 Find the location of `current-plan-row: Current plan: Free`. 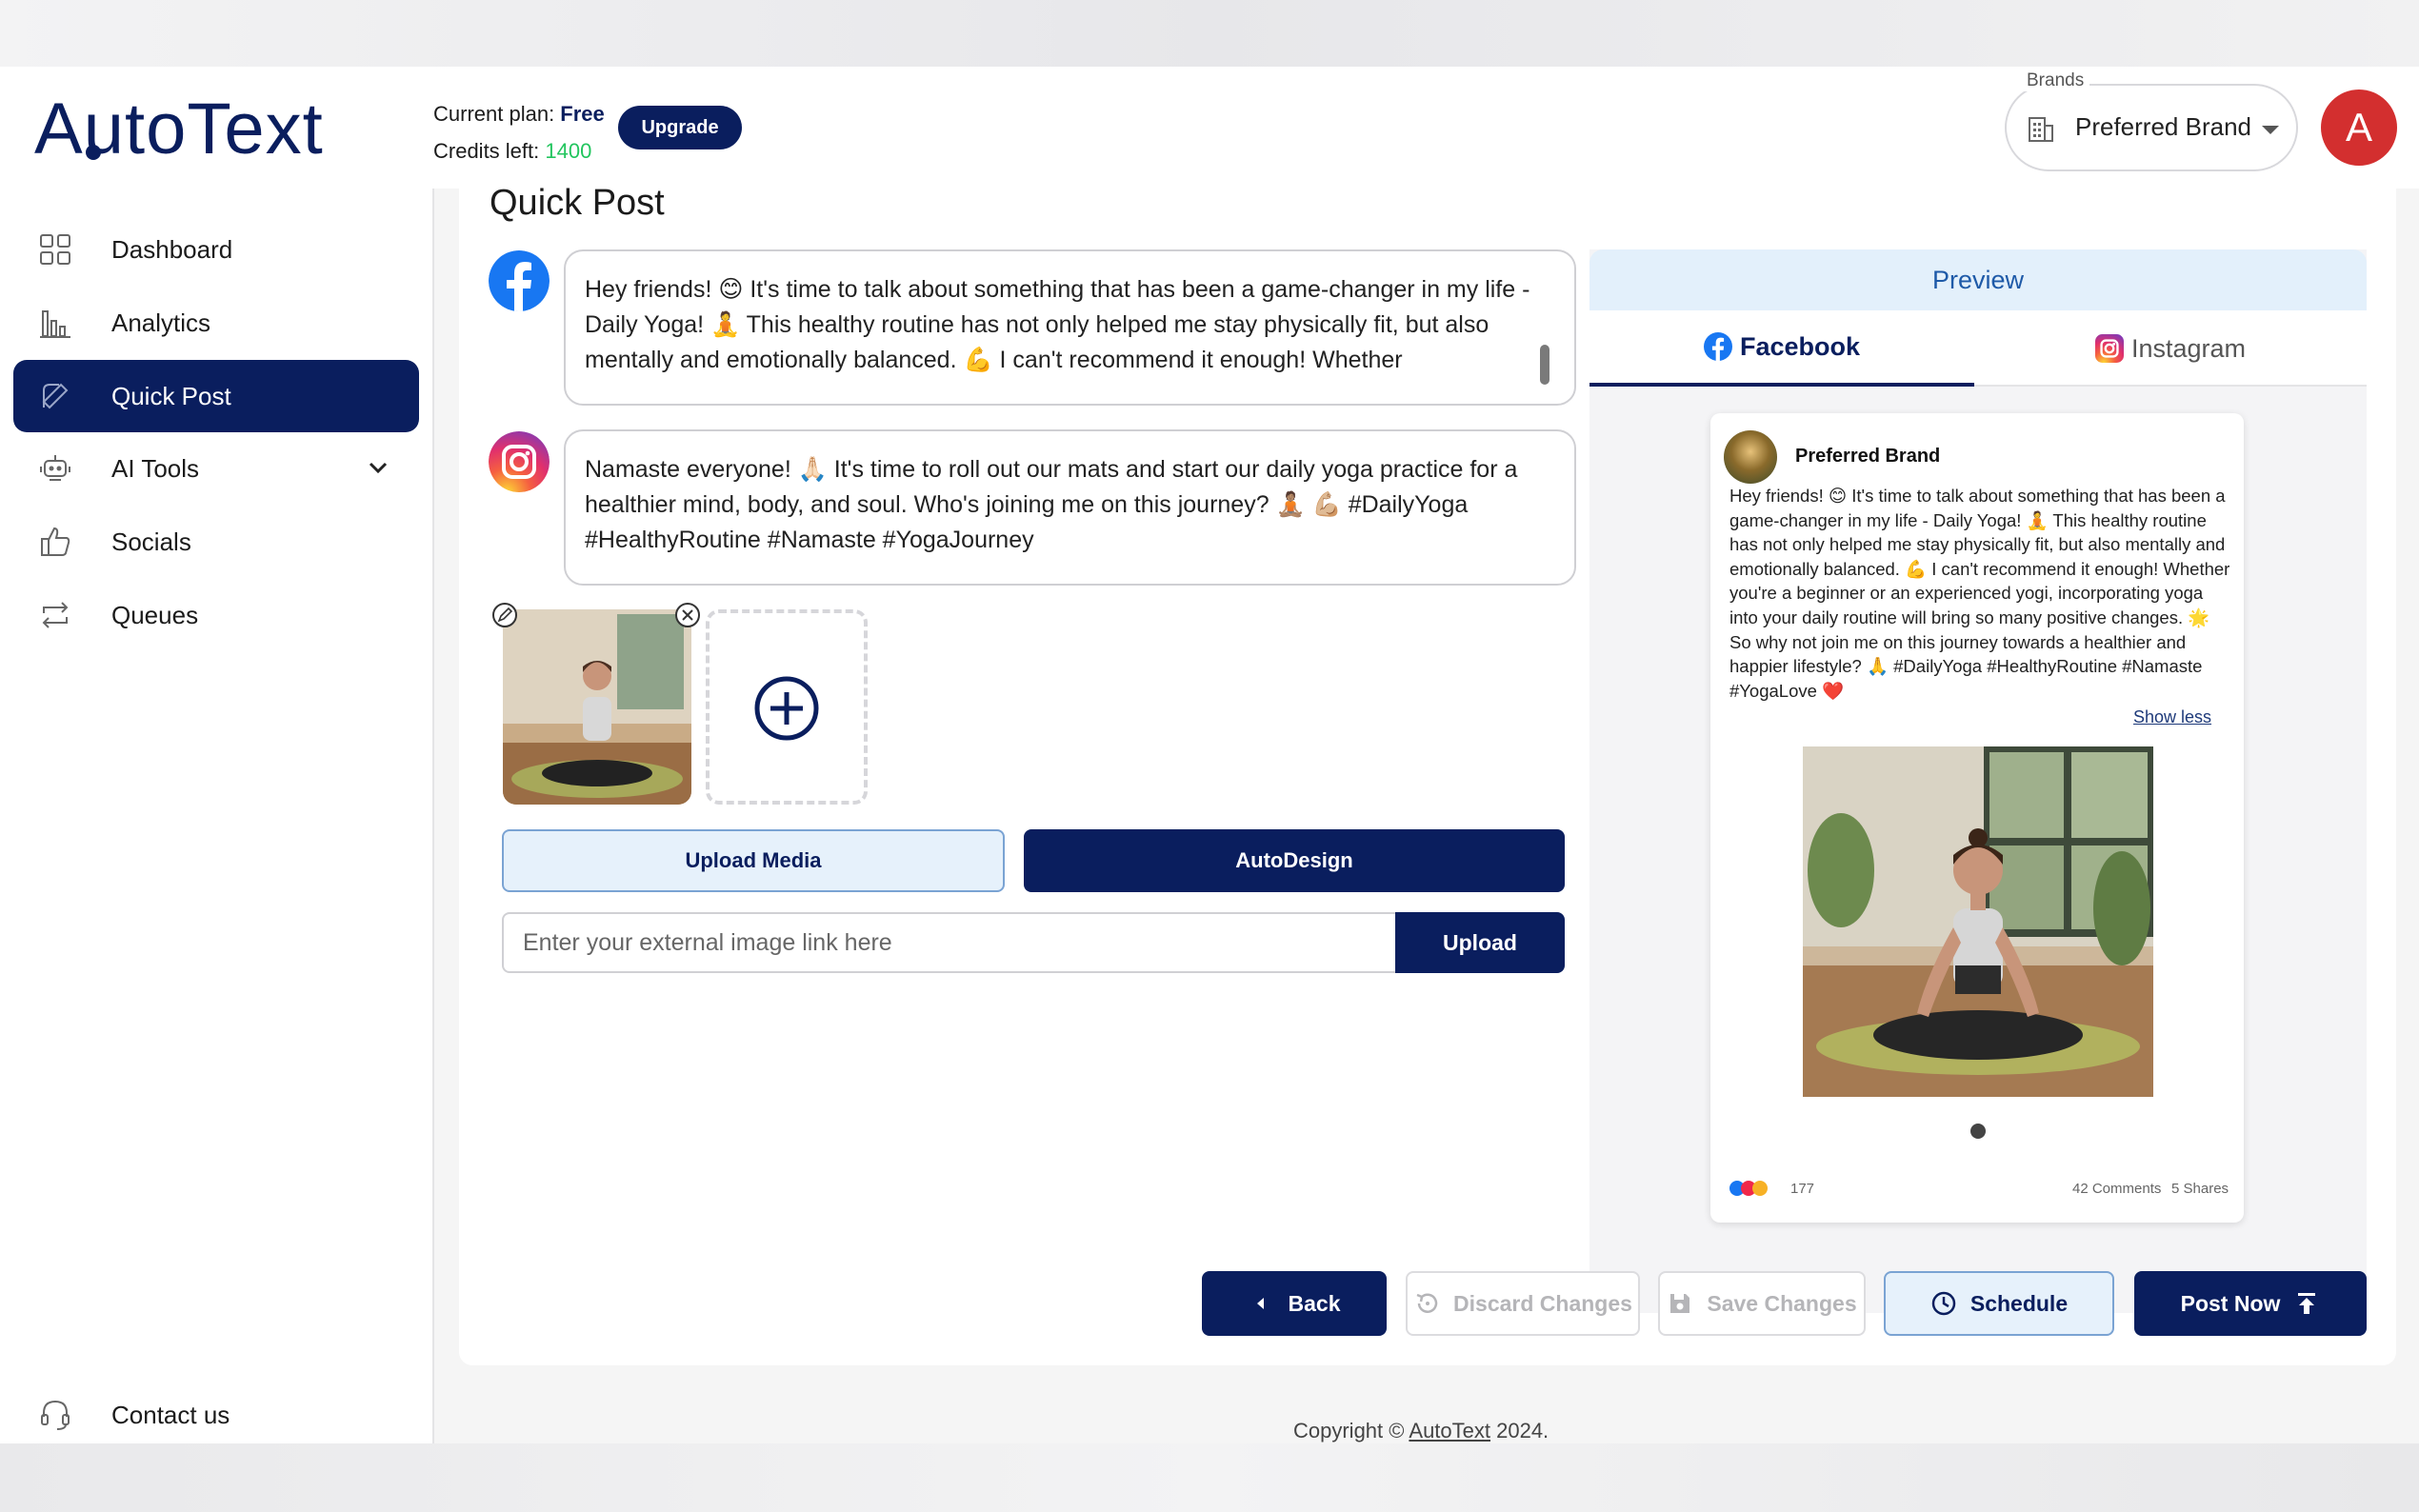

current-plan-row: Current plan: Free is located at coordinates (519, 113).